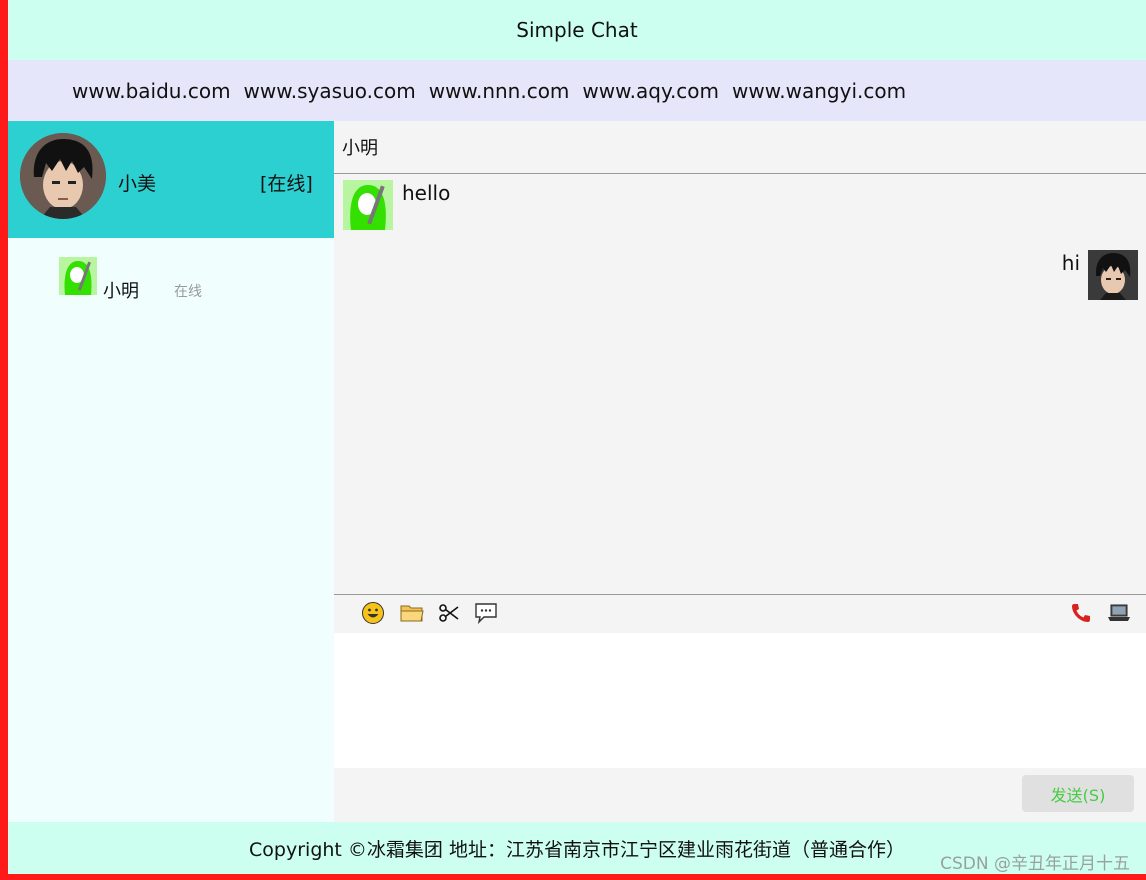  I want to click on nav-link-nnn: www.nnn.com, so click(499, 91).